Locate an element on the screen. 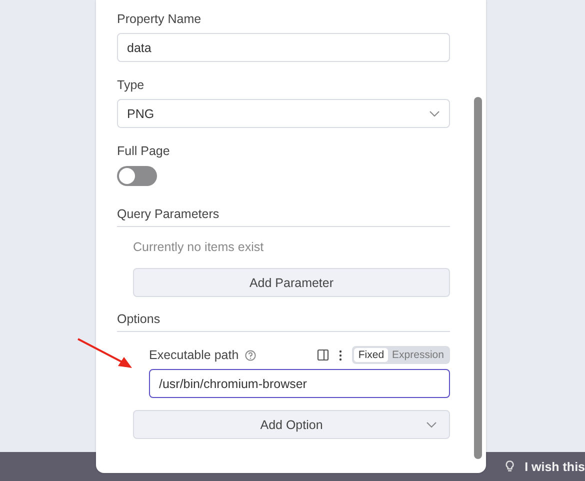 This screenshot has height=481, width=585. section-title: Options is located at coordinates (139, 319).